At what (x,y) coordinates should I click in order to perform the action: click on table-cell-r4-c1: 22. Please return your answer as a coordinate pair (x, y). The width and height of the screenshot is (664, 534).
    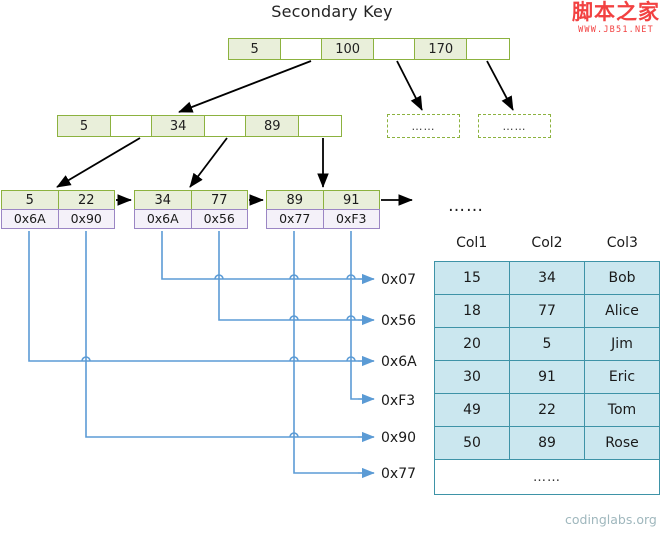
    Looking at the image, I should click on (547, 410).